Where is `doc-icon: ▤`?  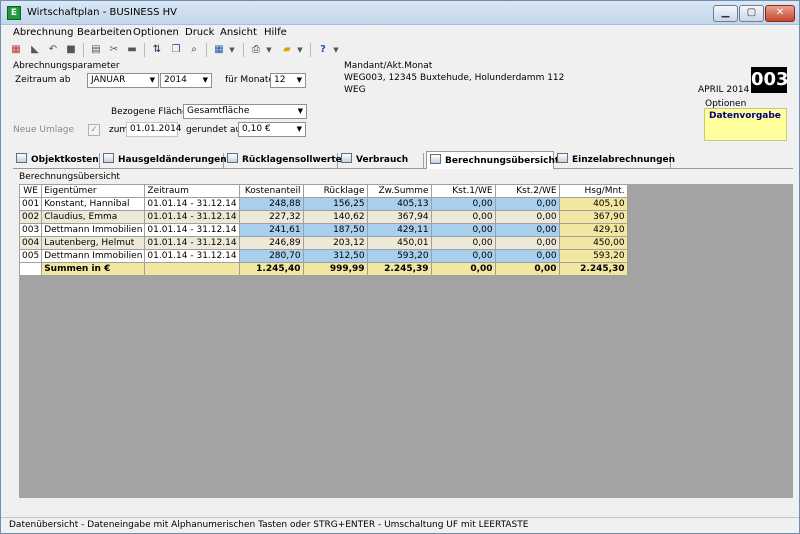 doc-icon: ▤ is located at coordinates (96, 50).